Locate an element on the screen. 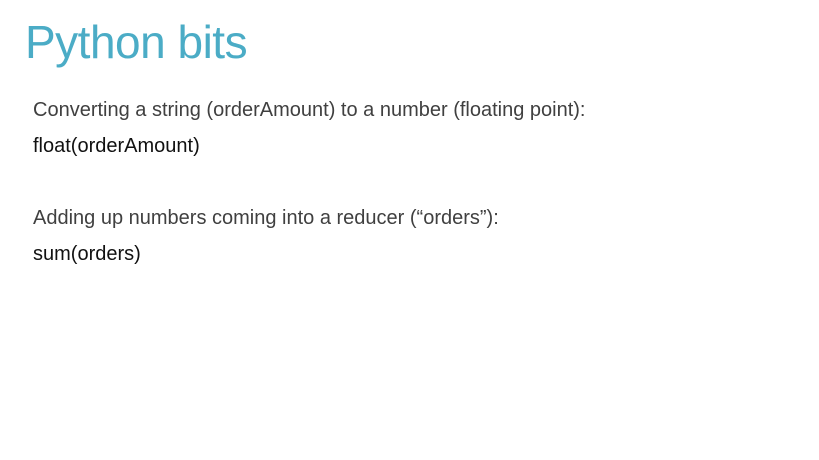 The width and height of the screenshot is (819, 460). item-2-code: sum(orders) is located at coordinates (87, 254).